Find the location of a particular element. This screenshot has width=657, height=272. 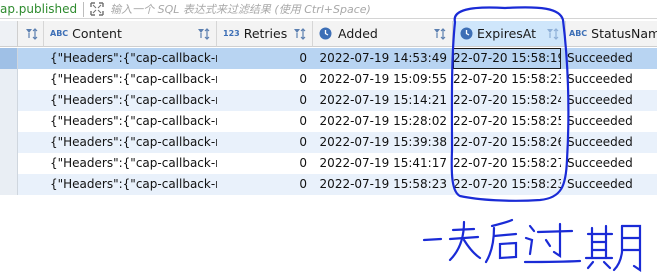

number-type-icon: 123 is located at coordinates (231, 33).